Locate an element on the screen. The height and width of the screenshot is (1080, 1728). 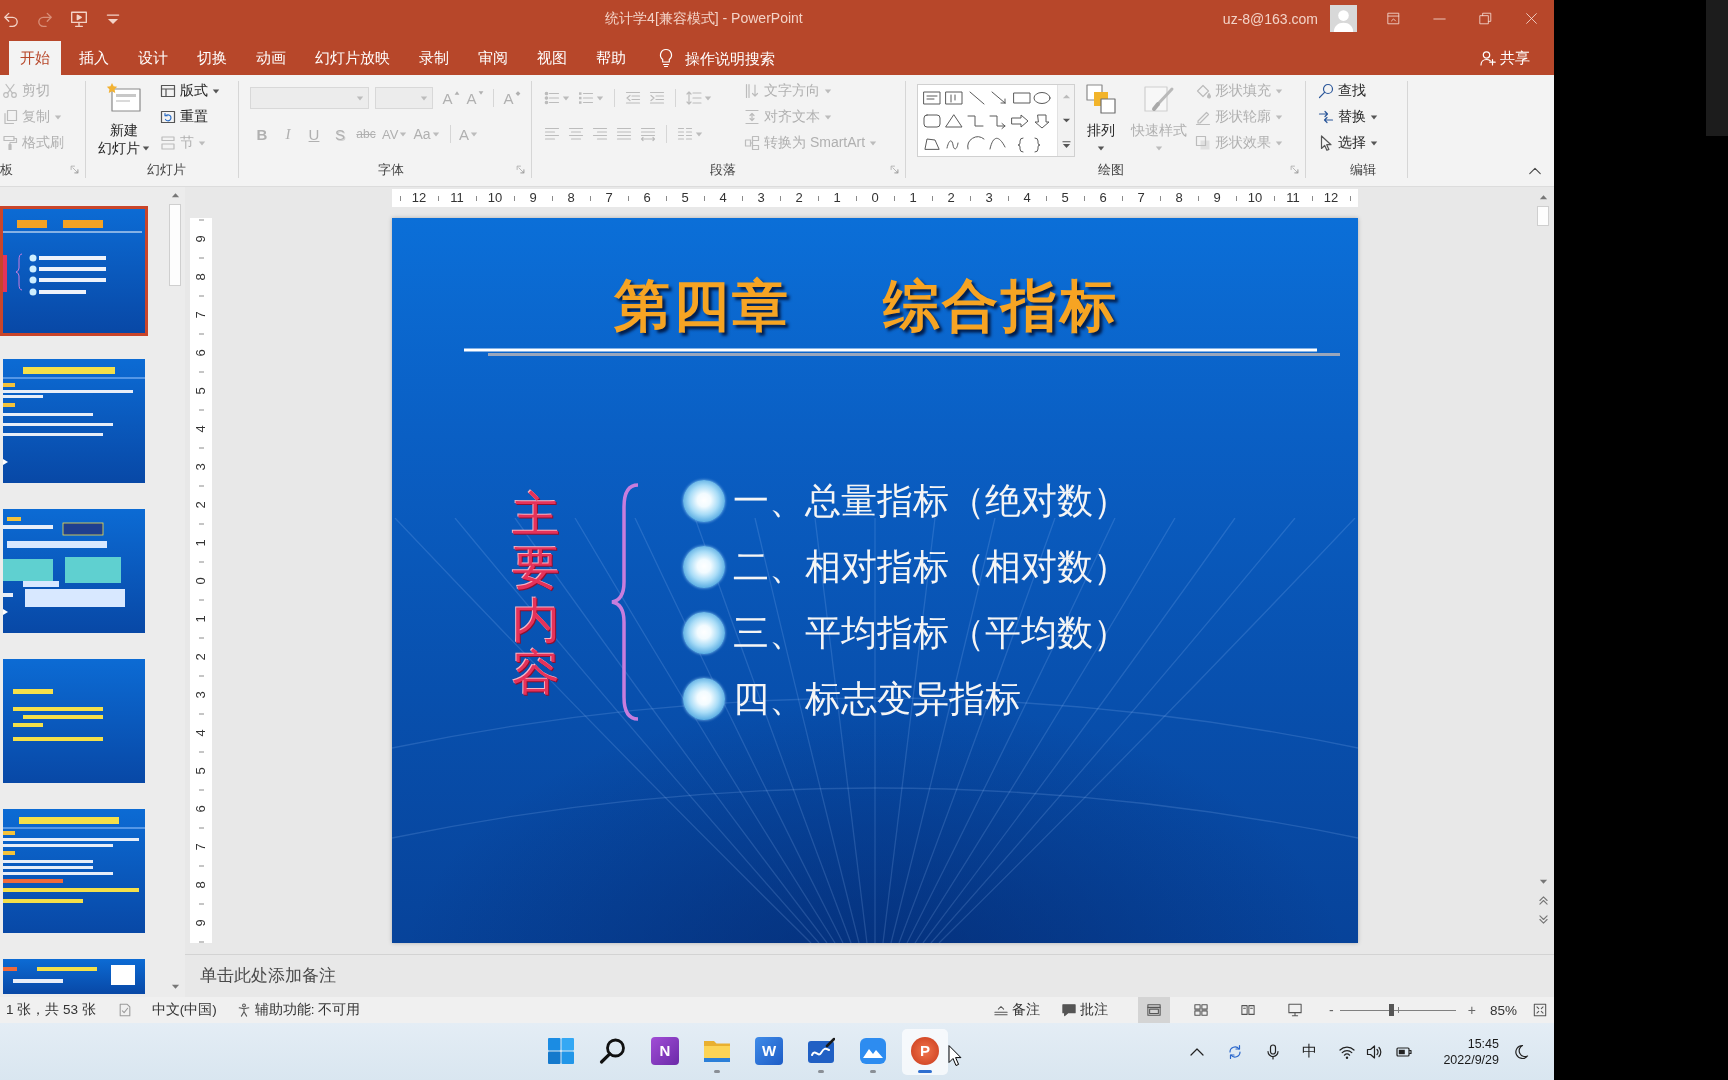
ribbon-tab: 录制 is located at coordinates (434, 58).